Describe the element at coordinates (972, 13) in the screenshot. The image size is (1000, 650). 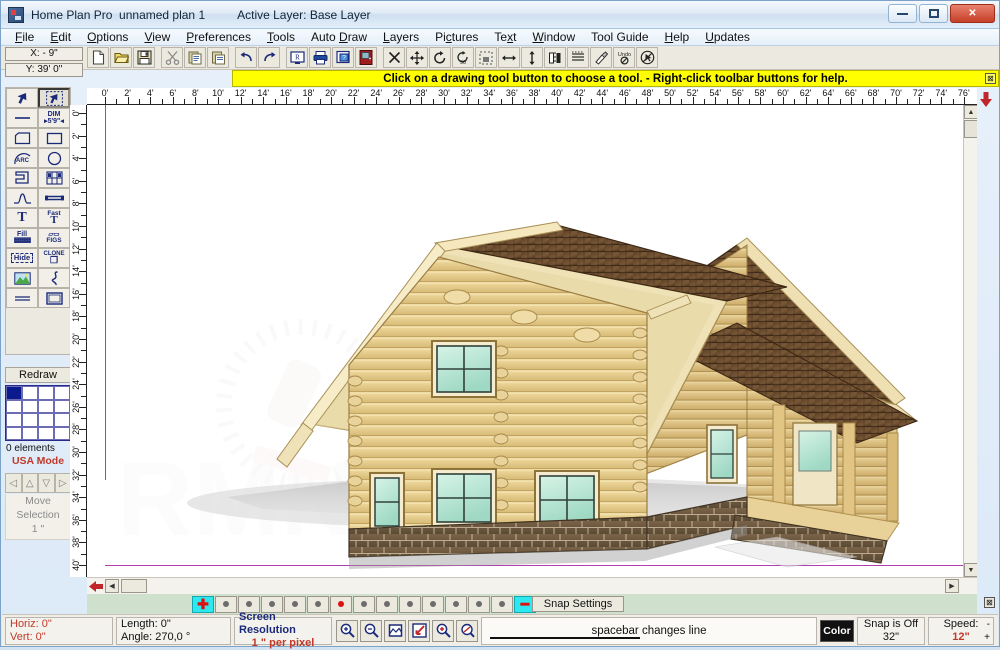
I see `close-button: ✕` at that location.